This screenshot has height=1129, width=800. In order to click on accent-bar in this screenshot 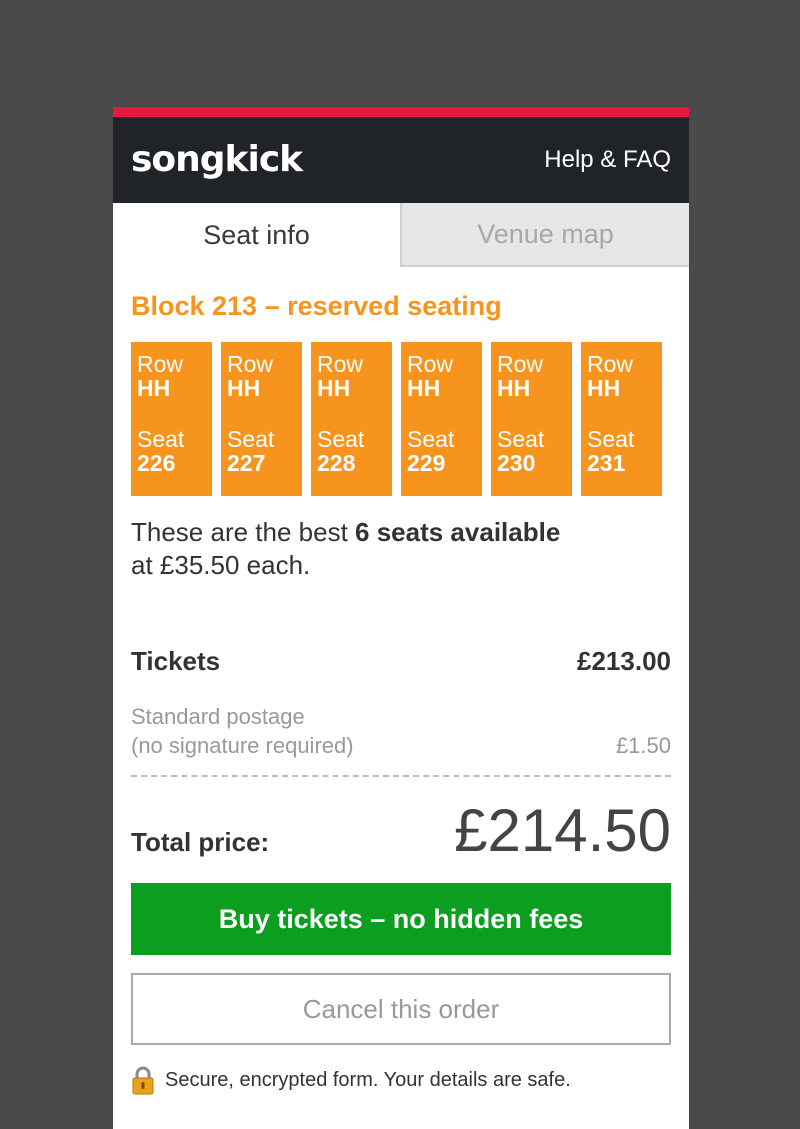, I will do `click(401, 112)`.